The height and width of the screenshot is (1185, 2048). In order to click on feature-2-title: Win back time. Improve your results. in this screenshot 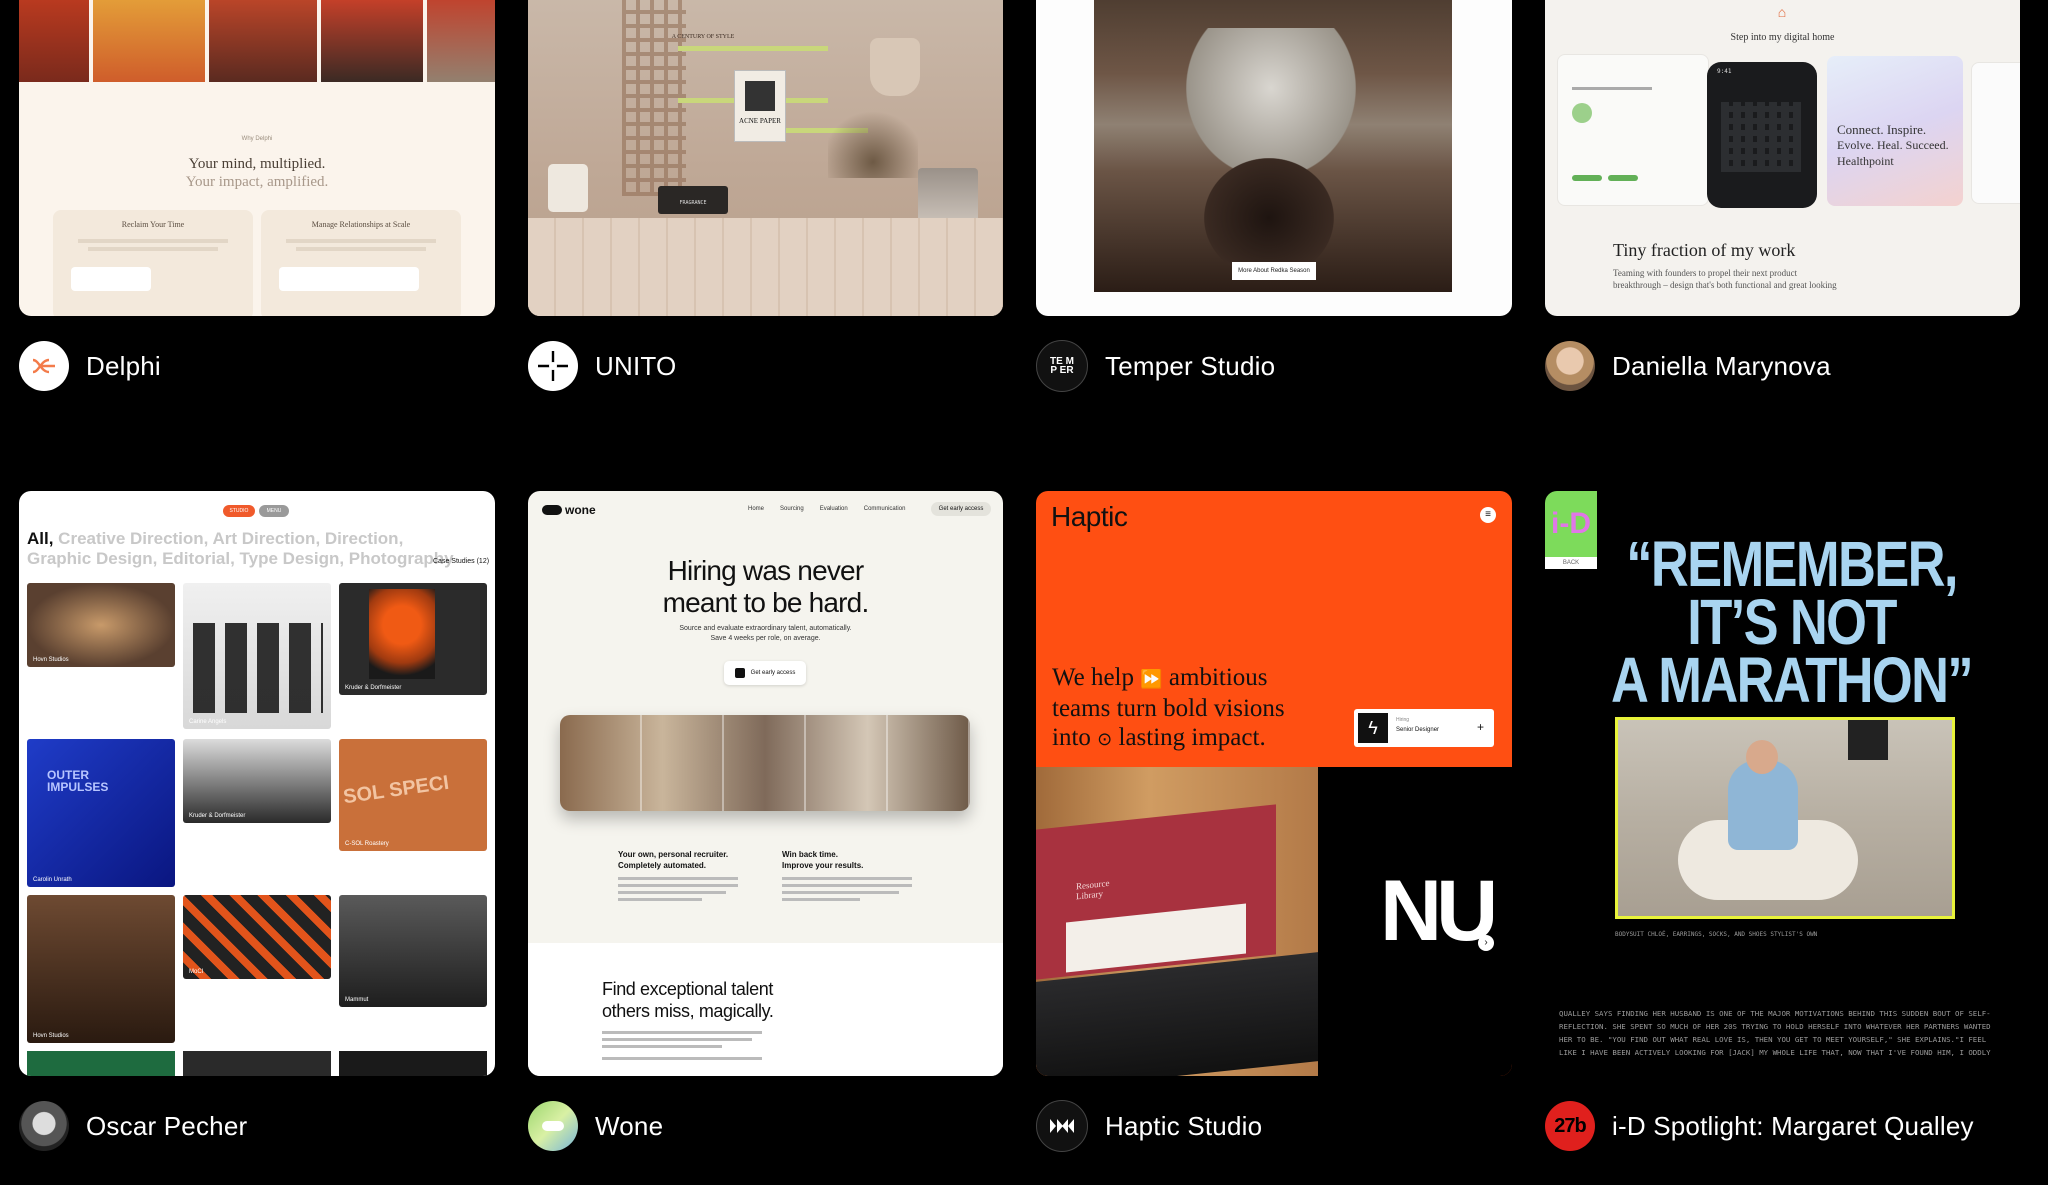, I will do `click(823, 860)`.